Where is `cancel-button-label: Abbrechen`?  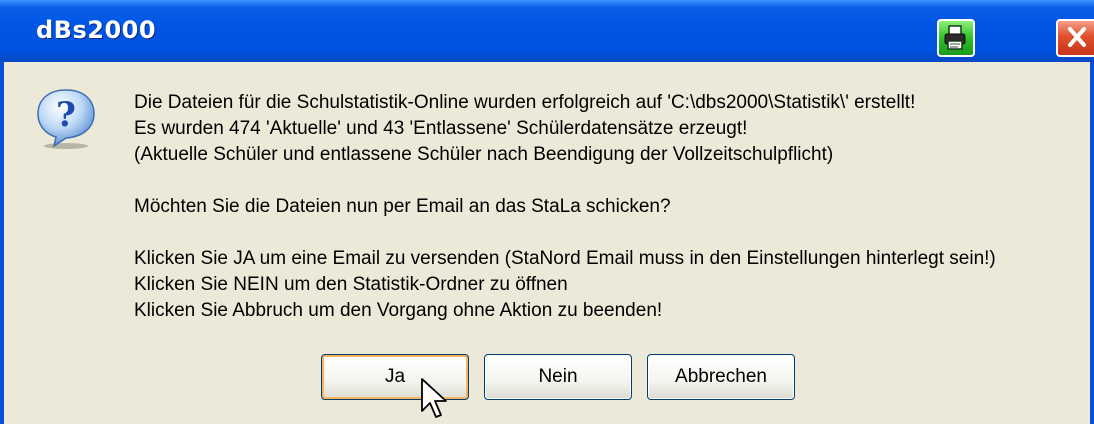 cancel-button-label: Abbrechen is located at coordinates (721, 376).